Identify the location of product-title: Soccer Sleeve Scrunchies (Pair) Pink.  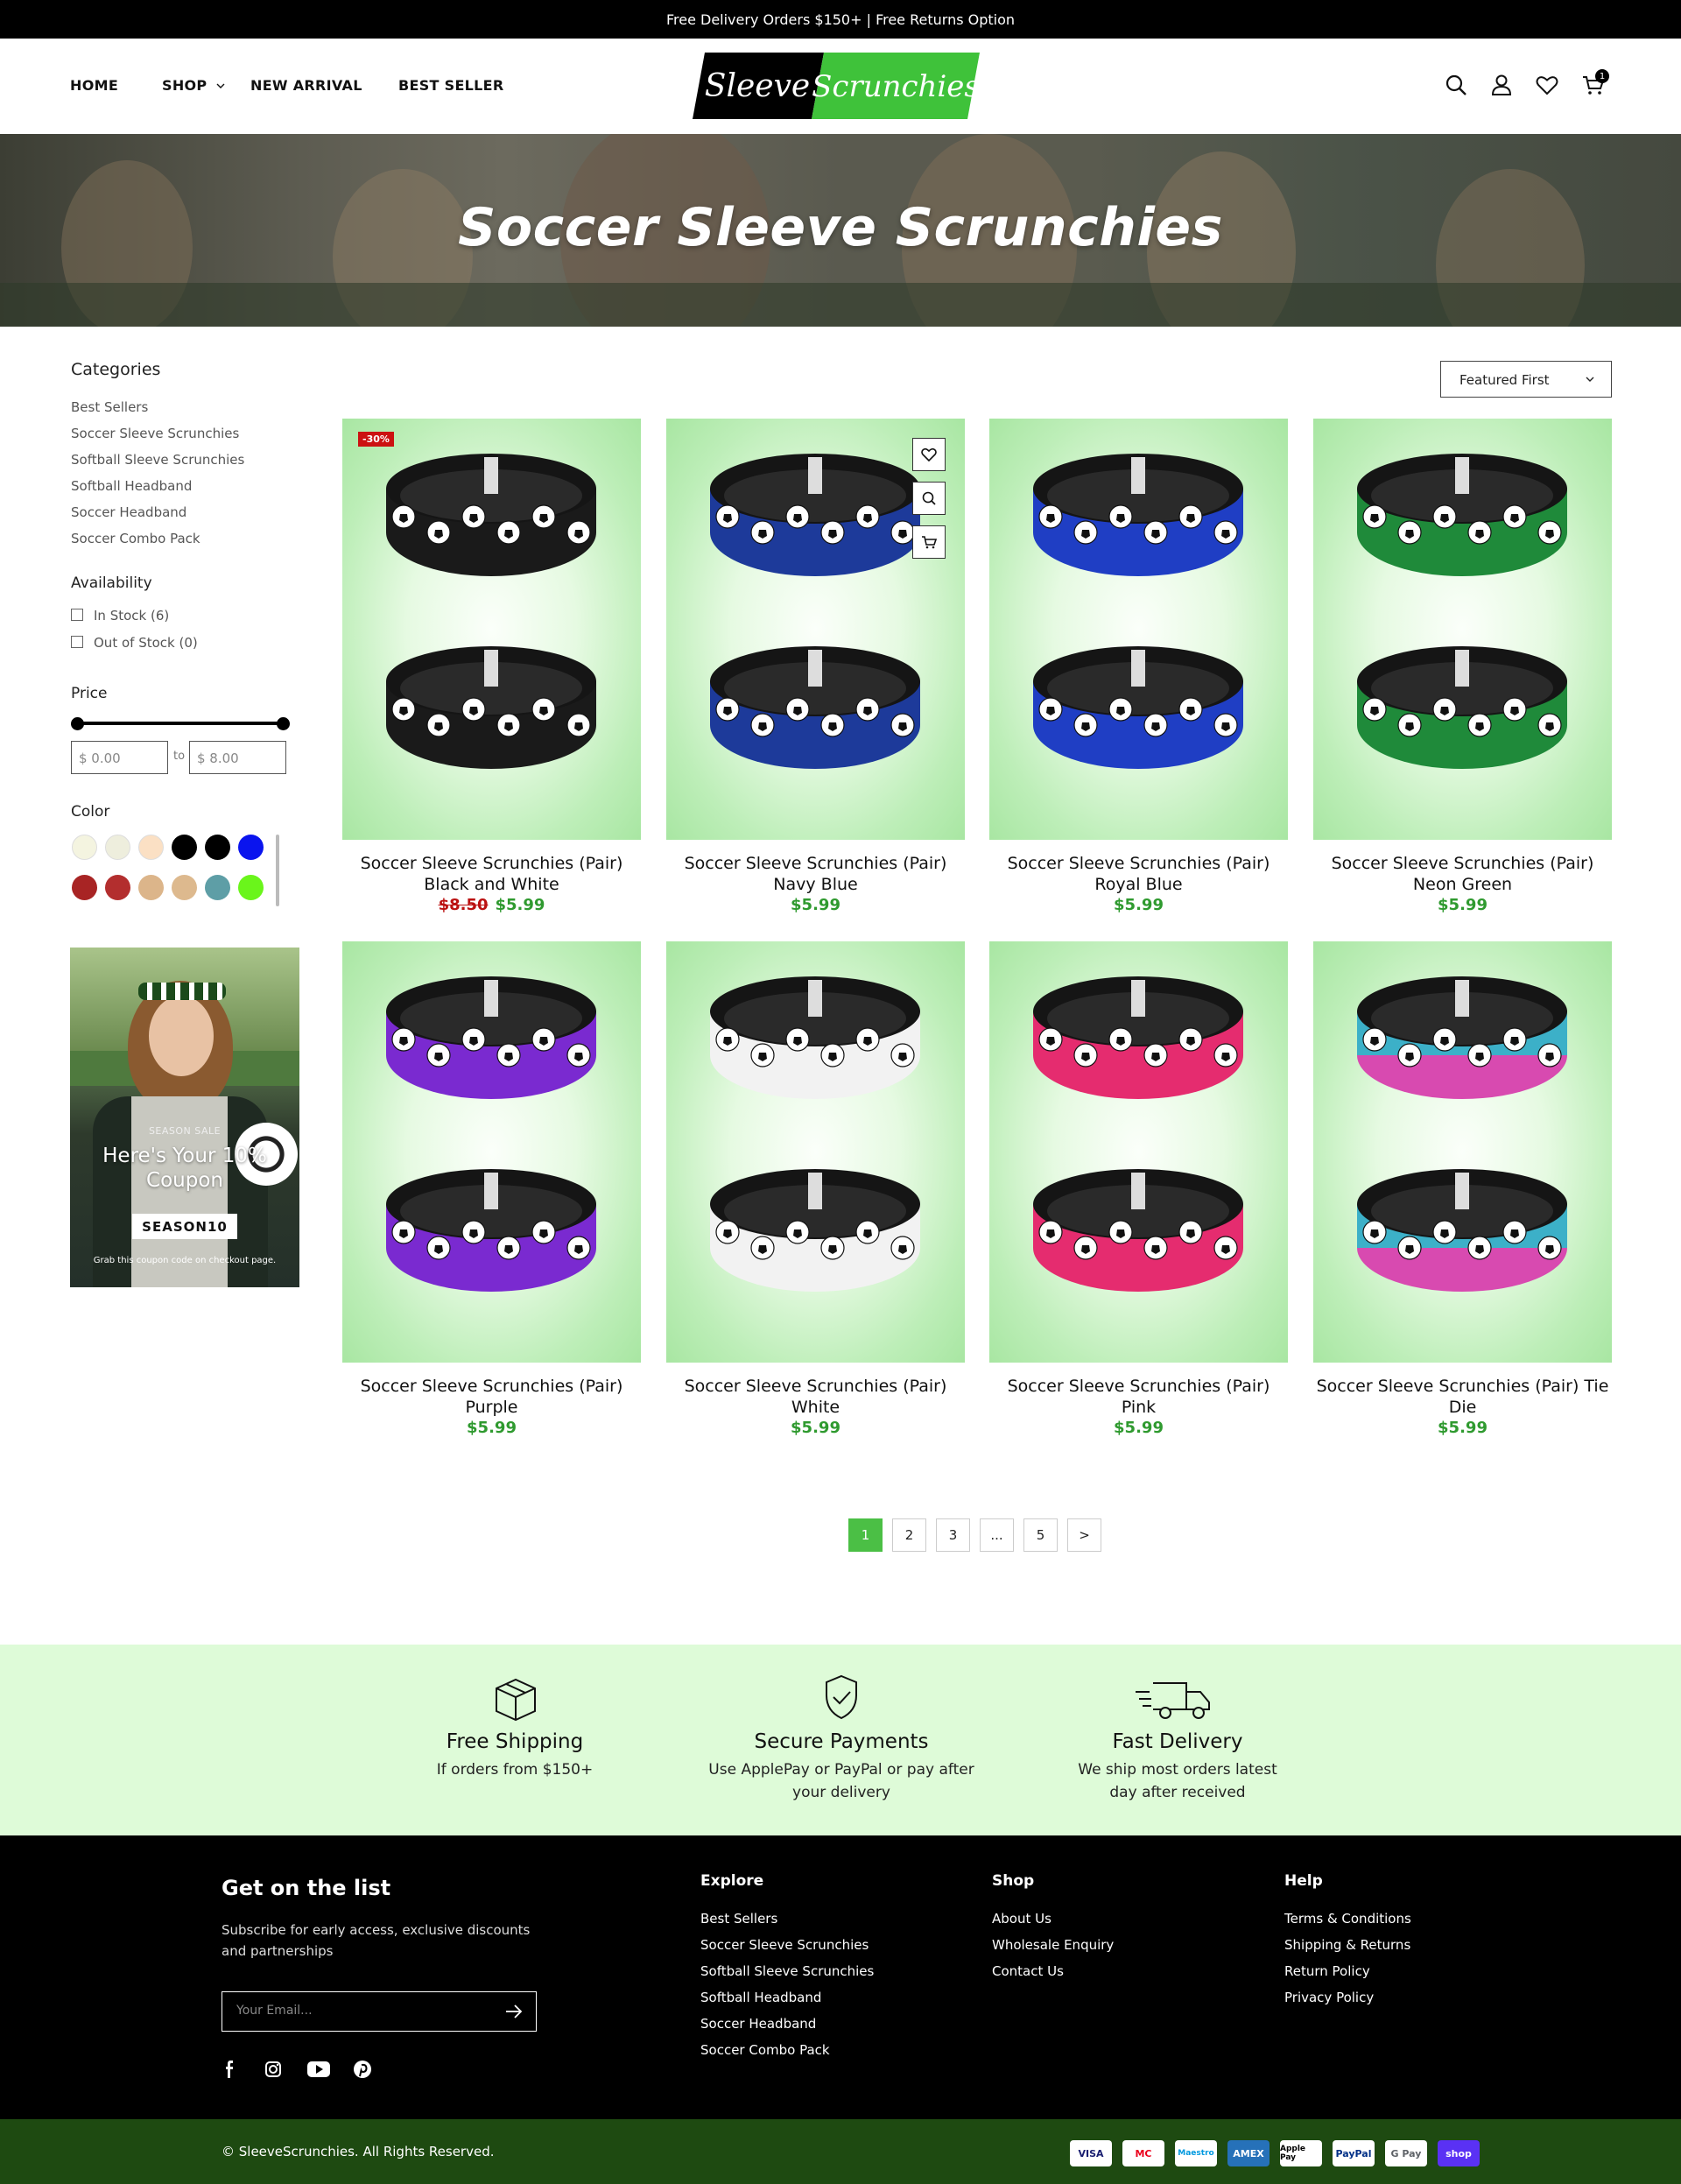
(1138, 1397).